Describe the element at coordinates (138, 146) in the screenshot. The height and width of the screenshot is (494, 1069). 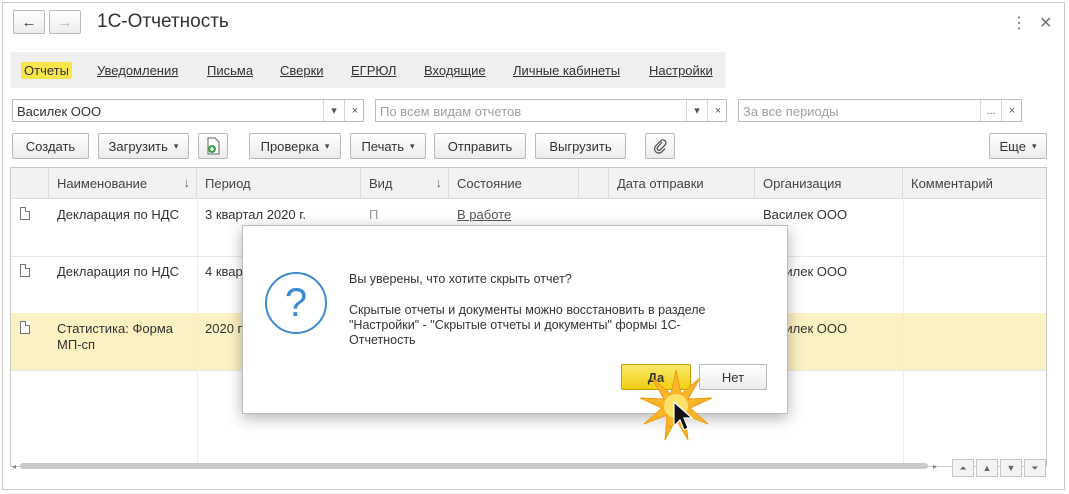
I see `load-label: Загрузить` at that location.